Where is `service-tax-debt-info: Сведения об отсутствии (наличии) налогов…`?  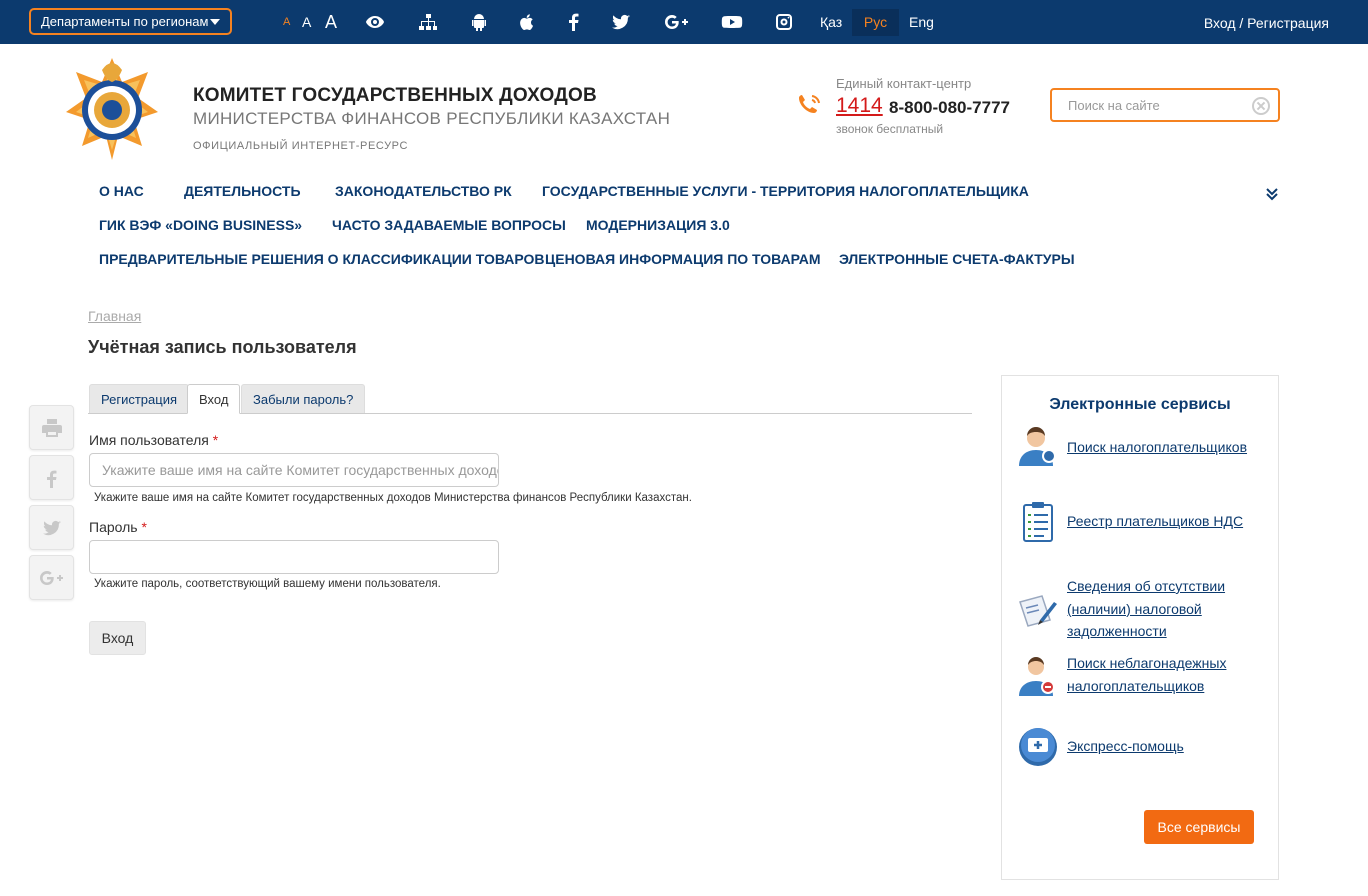
service-tax-debt-info: Сведения об отсутствии (наличии) налогов… is located at coordinates (1164, 609).